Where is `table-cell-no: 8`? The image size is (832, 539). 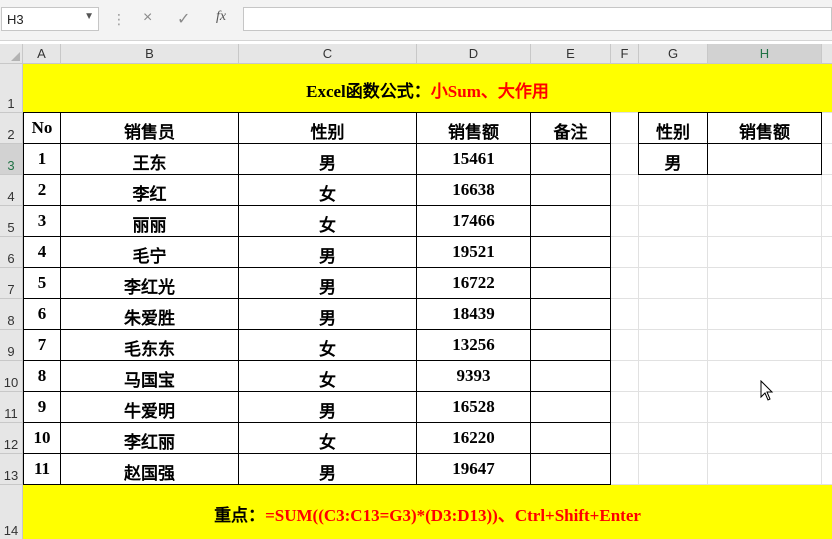
table-cell-no: 8 is located at coordinates (42, 376).